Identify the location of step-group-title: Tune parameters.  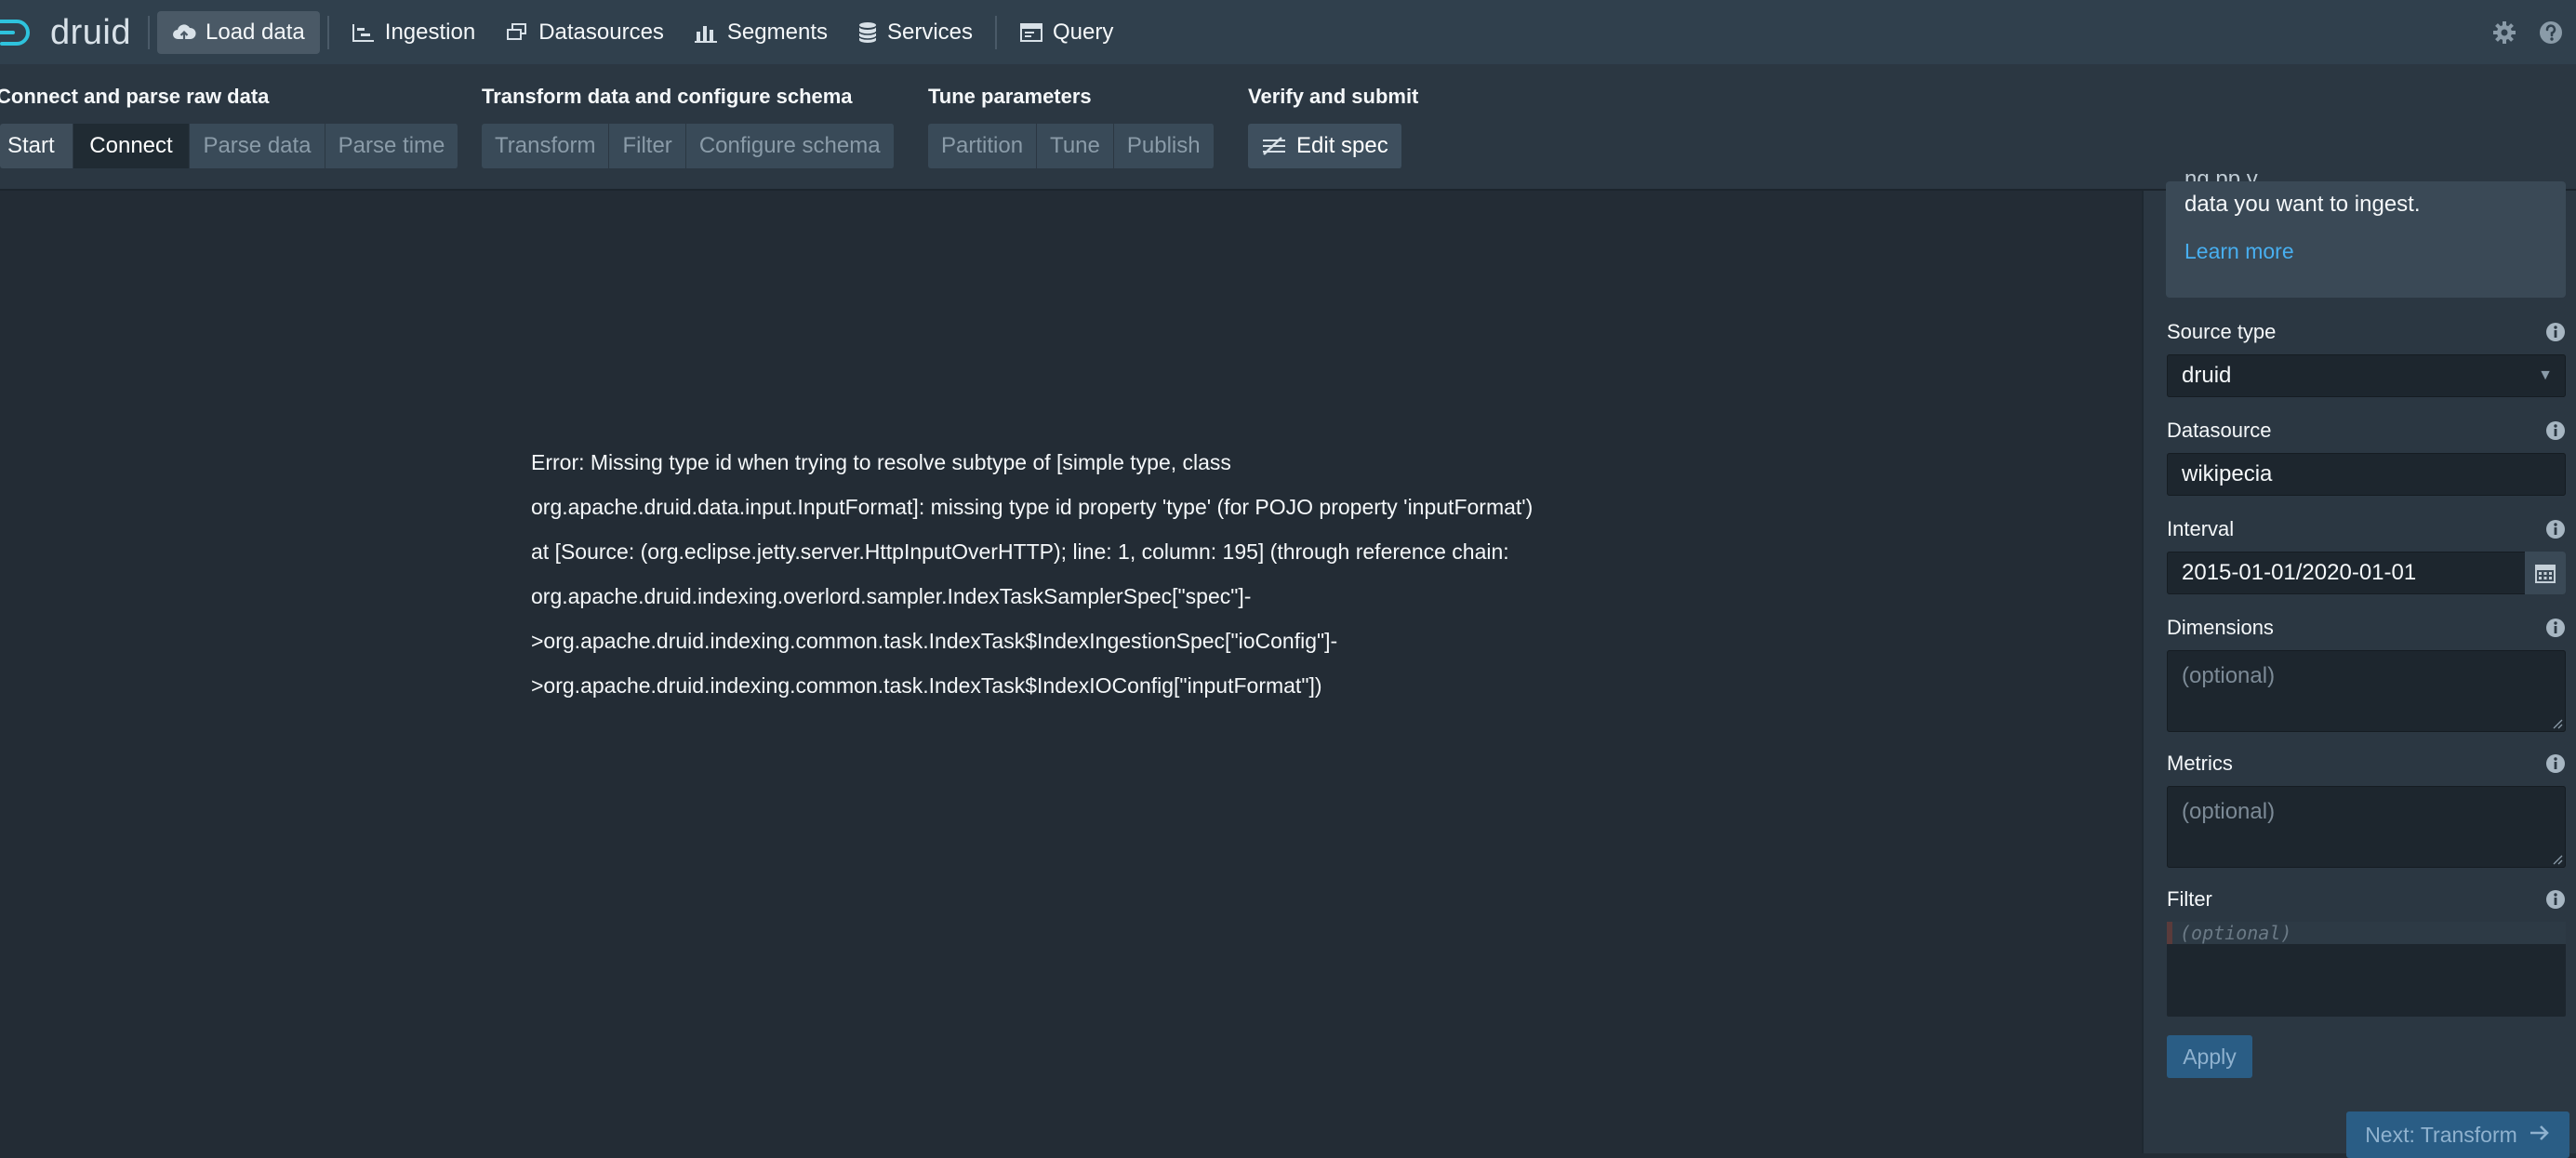
(1010, 96).